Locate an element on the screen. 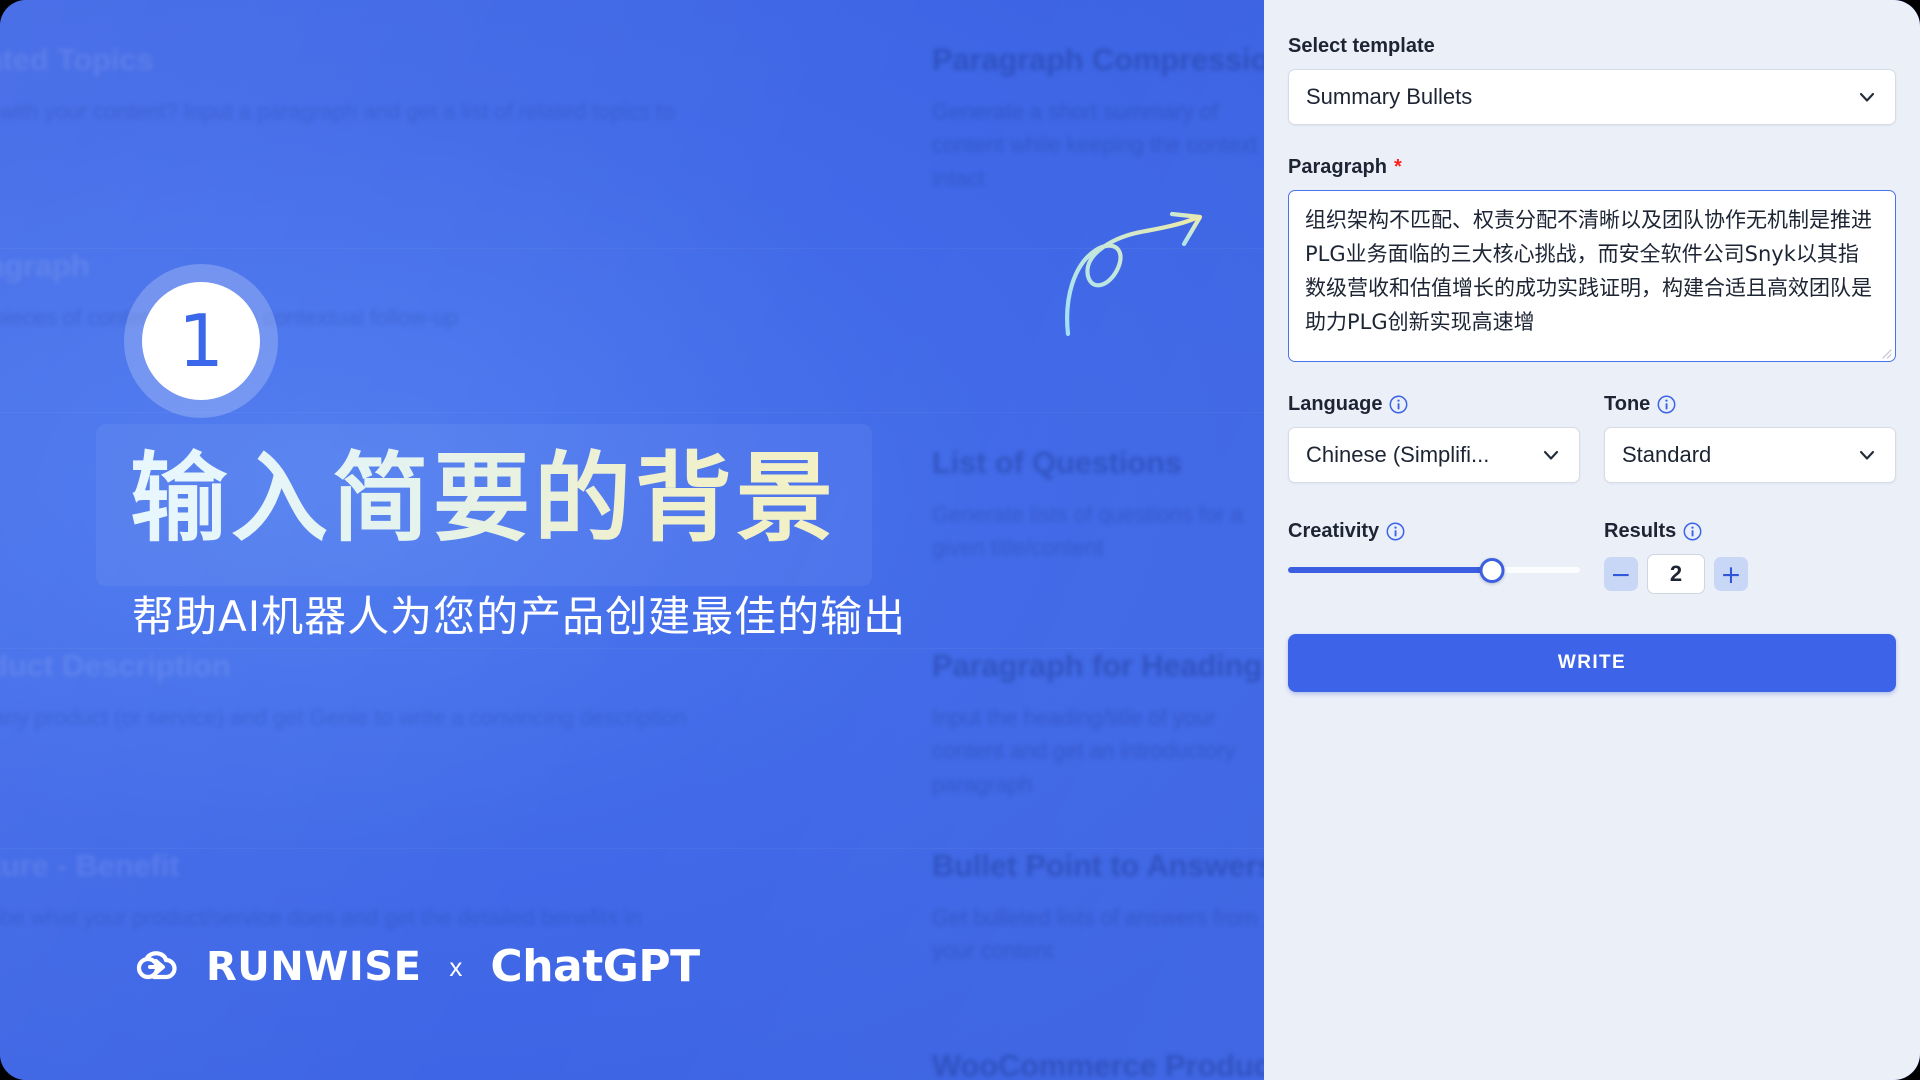 The image size is (1920, 1080). tone-label: Tone is located at coordinates (1750, 404).